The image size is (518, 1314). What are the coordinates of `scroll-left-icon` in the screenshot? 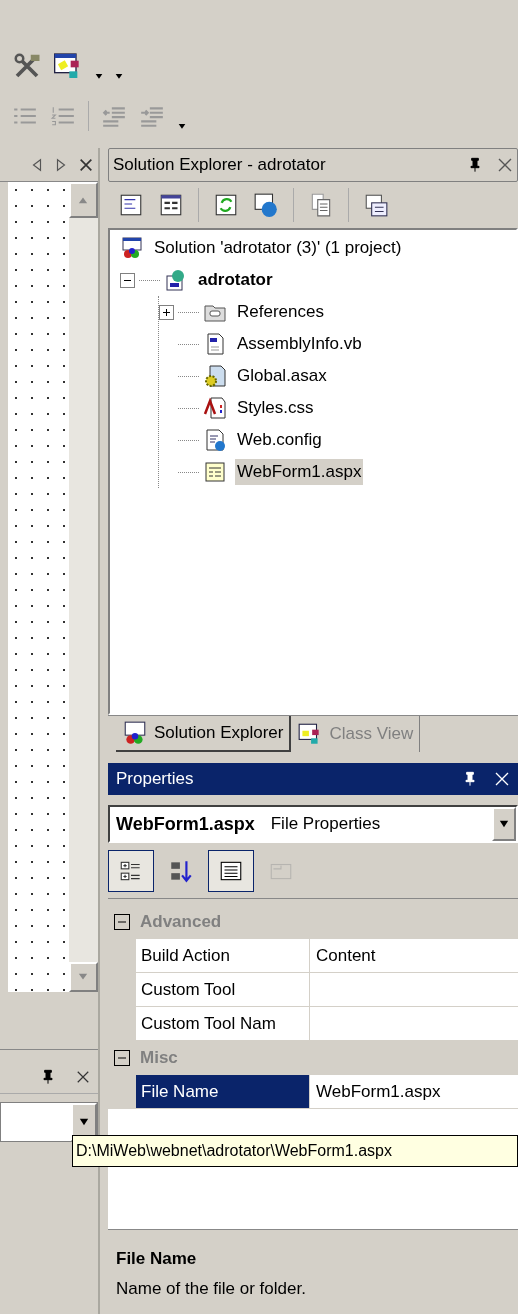 It's located at (37, 164).